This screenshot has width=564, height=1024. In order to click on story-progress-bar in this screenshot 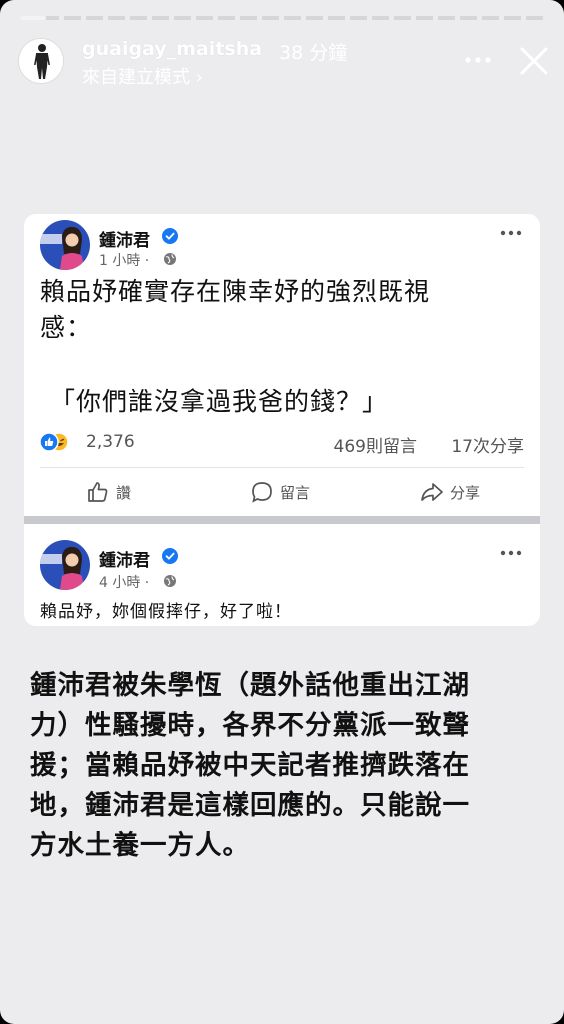, I will do `click(282, 18)`.